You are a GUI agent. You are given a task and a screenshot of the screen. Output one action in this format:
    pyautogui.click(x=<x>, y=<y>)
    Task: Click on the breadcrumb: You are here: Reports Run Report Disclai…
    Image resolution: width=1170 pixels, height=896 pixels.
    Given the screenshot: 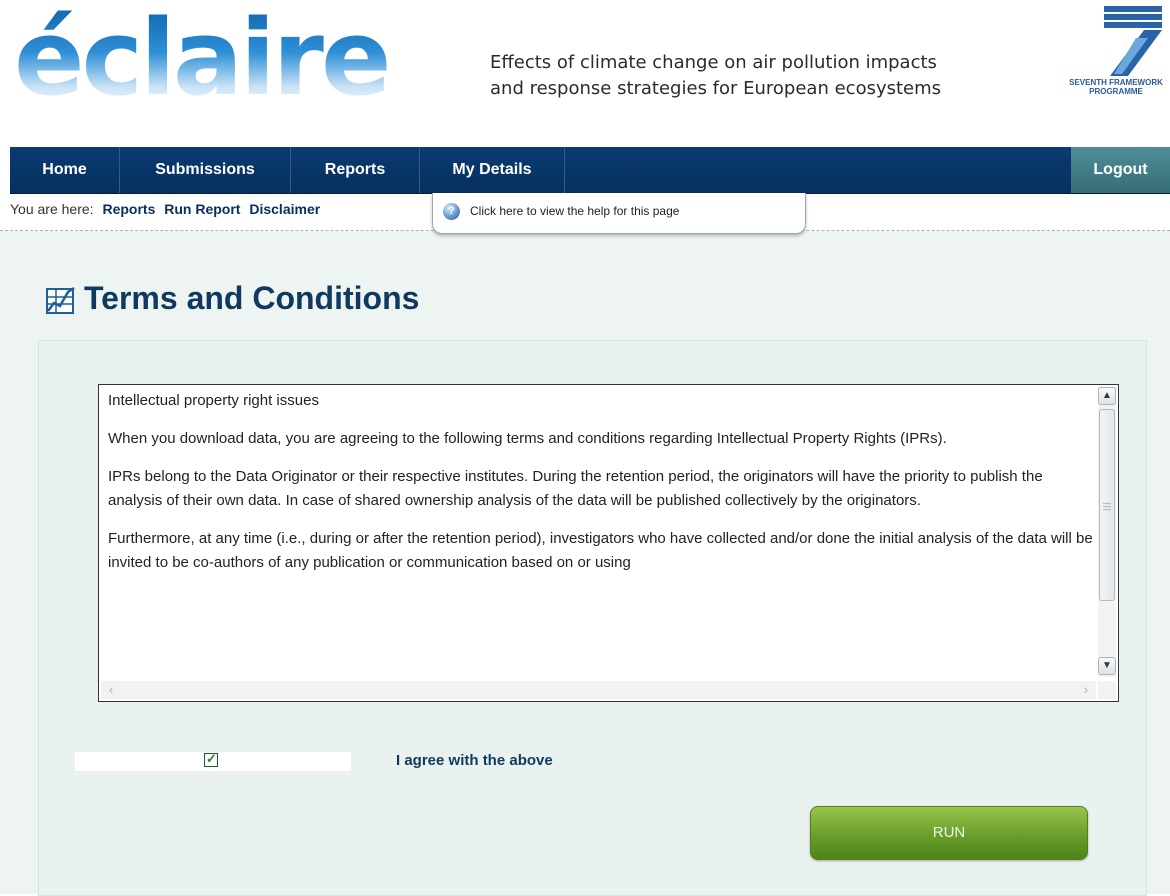 What is the action you would take?
    pyautogui.click(x=165, y=209)
    